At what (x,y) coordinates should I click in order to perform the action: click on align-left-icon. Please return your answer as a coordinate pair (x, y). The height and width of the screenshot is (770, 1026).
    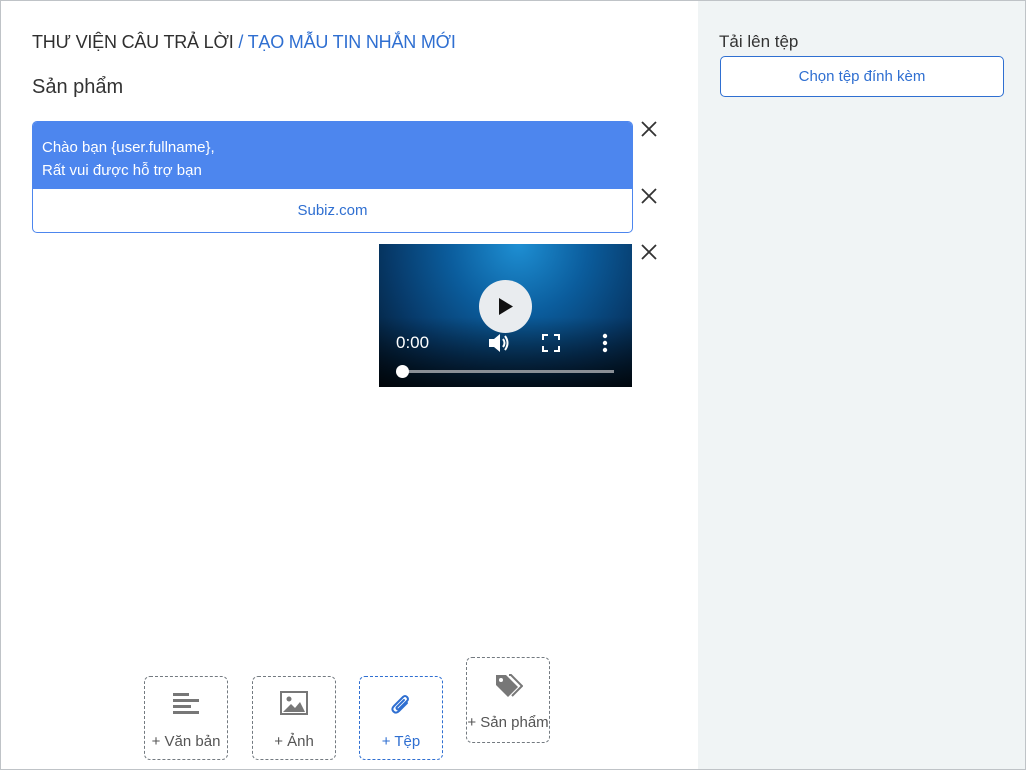
    Looking at the image, I should click on (186, 706).